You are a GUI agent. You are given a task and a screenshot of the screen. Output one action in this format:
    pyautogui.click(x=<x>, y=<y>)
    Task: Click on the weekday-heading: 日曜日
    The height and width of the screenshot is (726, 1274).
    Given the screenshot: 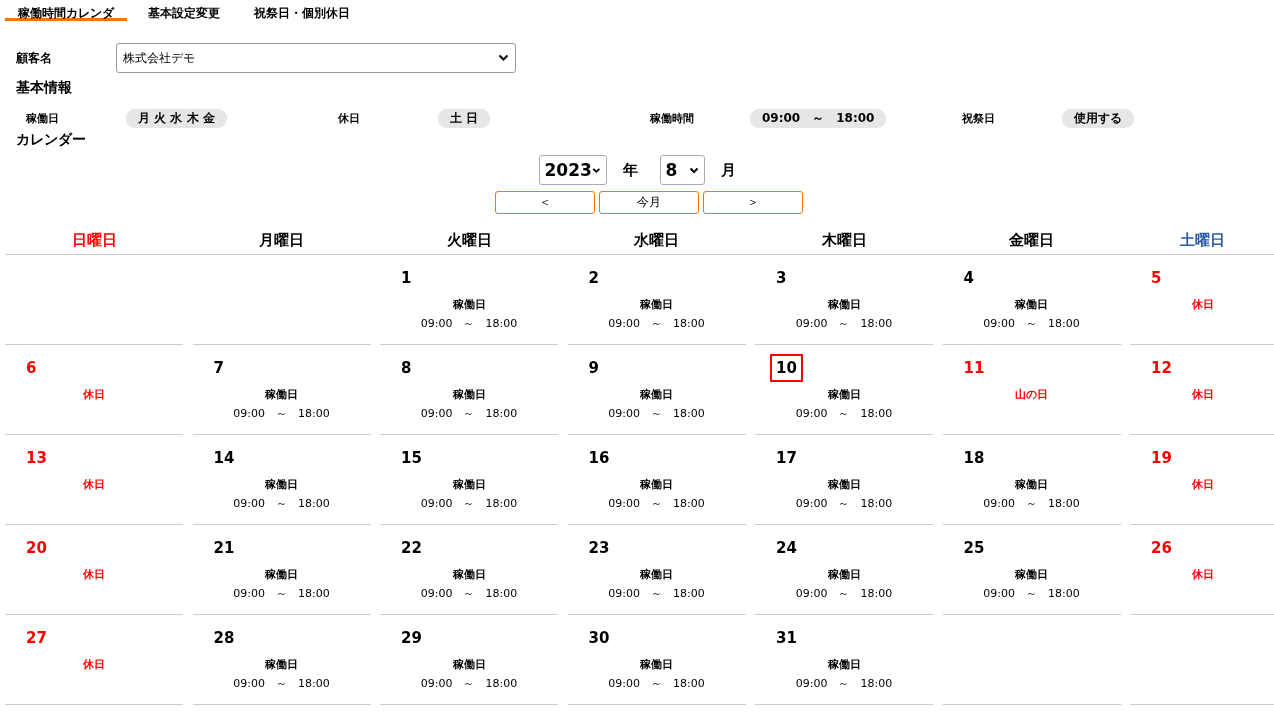 What is the action you would take?
    pyautogui.click(x=94, y=240)
    